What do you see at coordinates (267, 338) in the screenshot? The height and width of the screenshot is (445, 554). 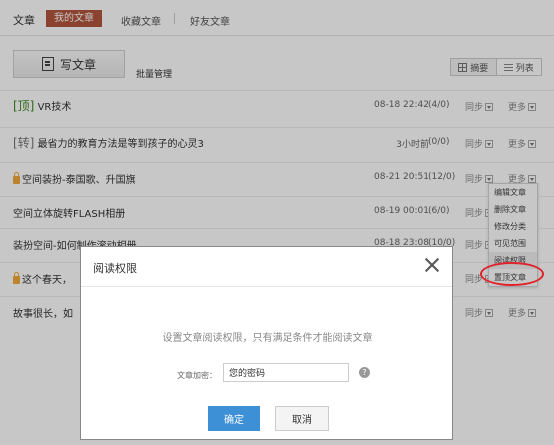 I see `dialog-description: 设置文章阅读权限，只有满足条件才能阅读文章` at bounding box center [267, 338].